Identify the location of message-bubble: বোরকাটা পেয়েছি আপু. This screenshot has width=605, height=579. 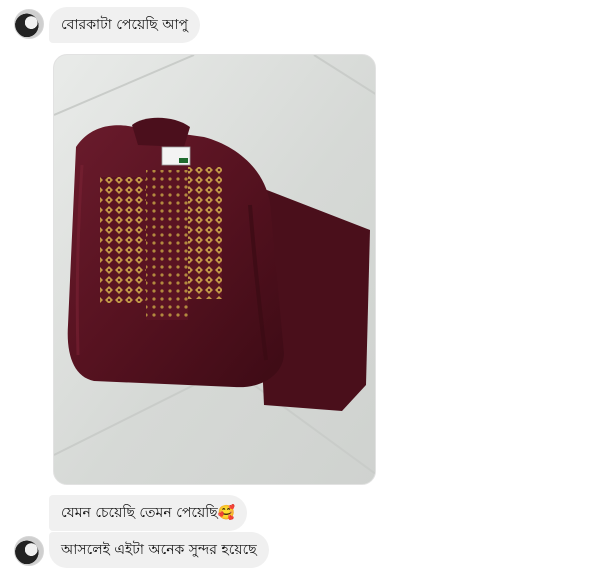
(125, 25).